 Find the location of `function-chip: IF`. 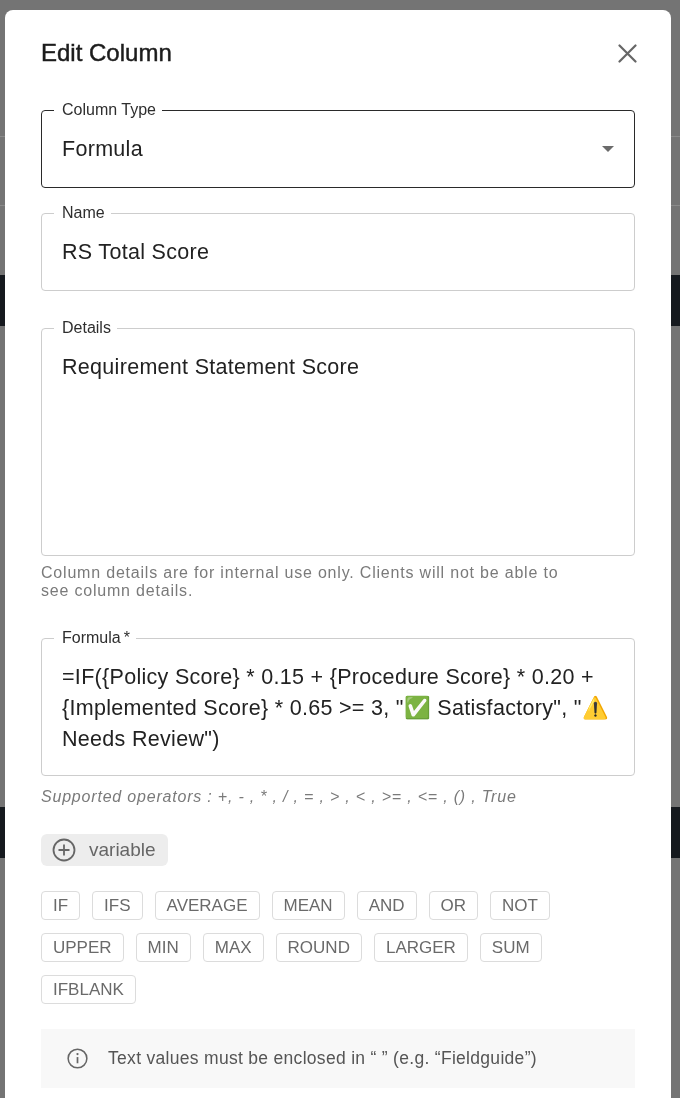

function-chip: IF is located at coordinates (61, 905).